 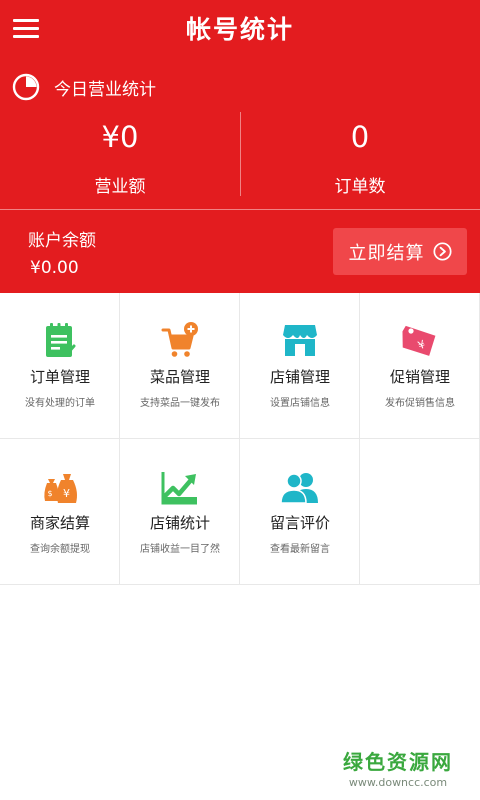 What do you see at coordinates (60, 488) in the screenshot?
I see `money-bag-icon: ¥ $` at bounding box center [60, 488].